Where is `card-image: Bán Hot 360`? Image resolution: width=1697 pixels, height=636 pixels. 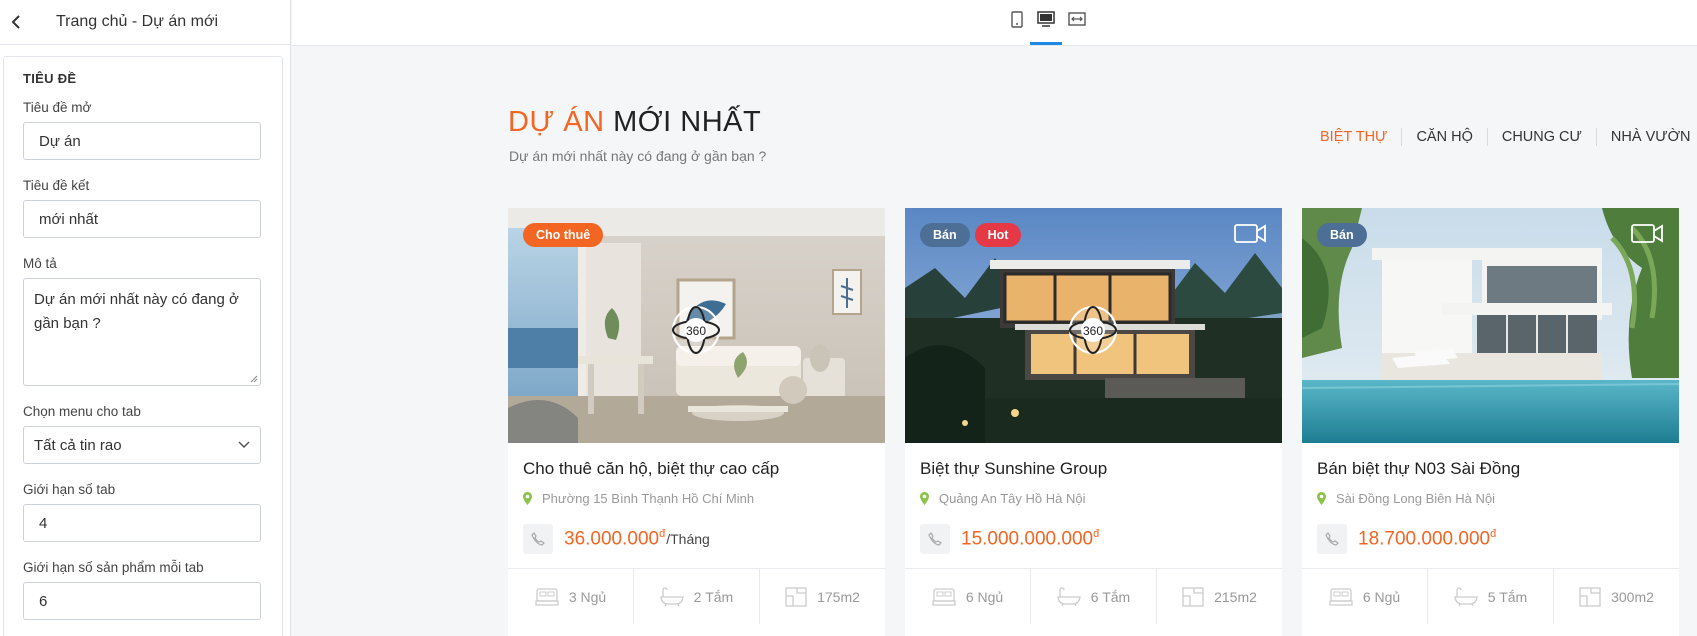 card-image: Bán Hot 360 is located at coordinates (1093, 325).